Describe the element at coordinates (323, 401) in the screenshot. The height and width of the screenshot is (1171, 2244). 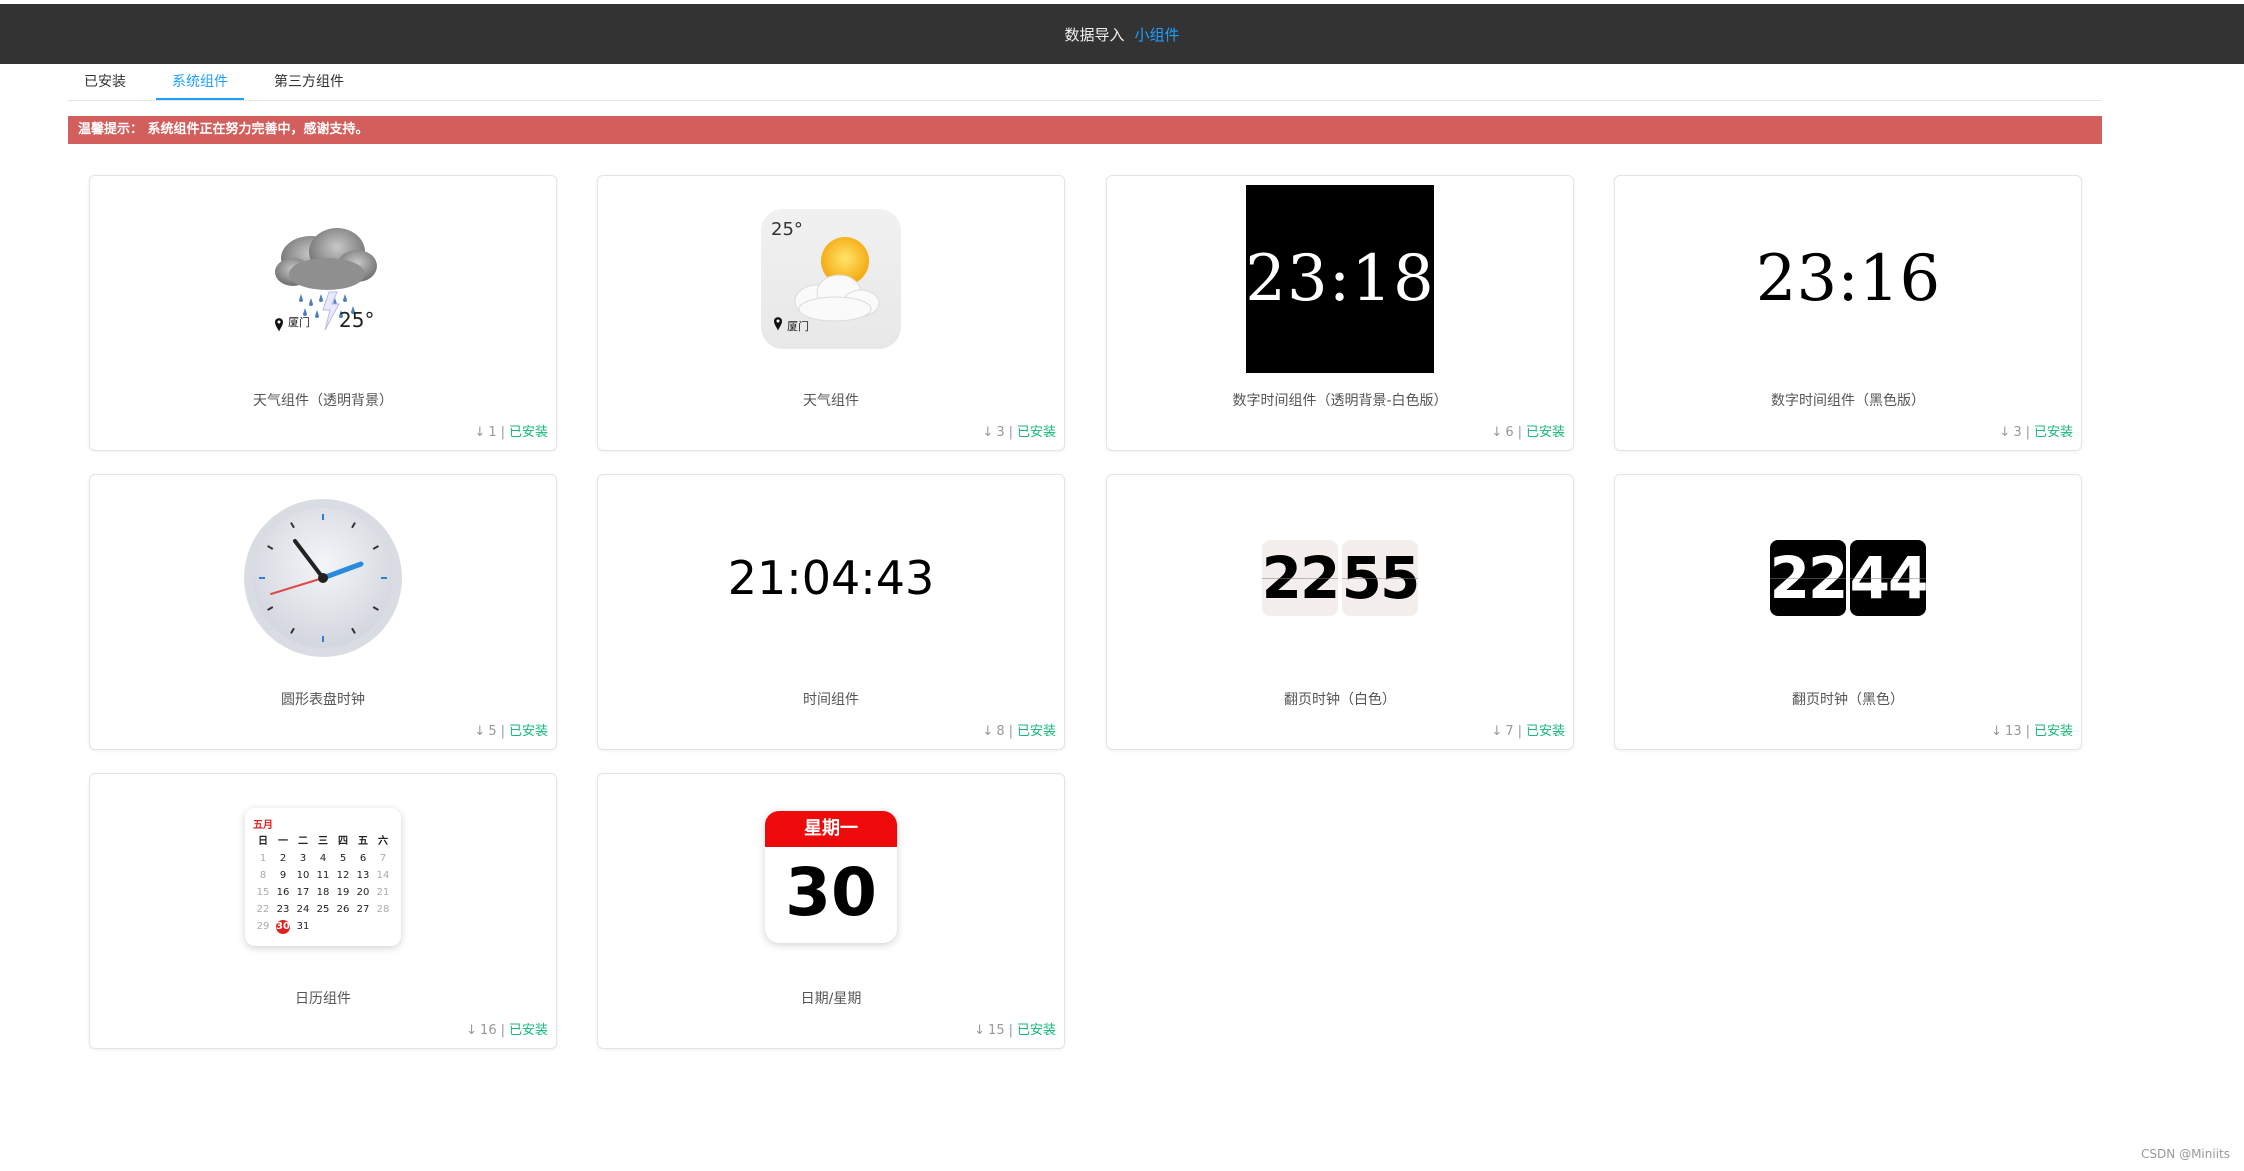
I see `widget-title: 天气组件（透明背景）` at that location.